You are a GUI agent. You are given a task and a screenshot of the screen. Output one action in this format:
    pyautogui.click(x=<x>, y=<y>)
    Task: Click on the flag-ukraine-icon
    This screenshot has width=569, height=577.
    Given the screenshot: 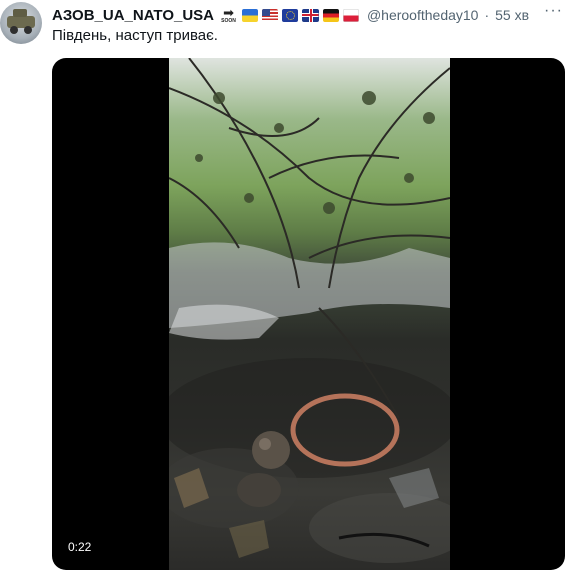 What is the action you would take?
    pyautogui.click(x=250, y=15)
    